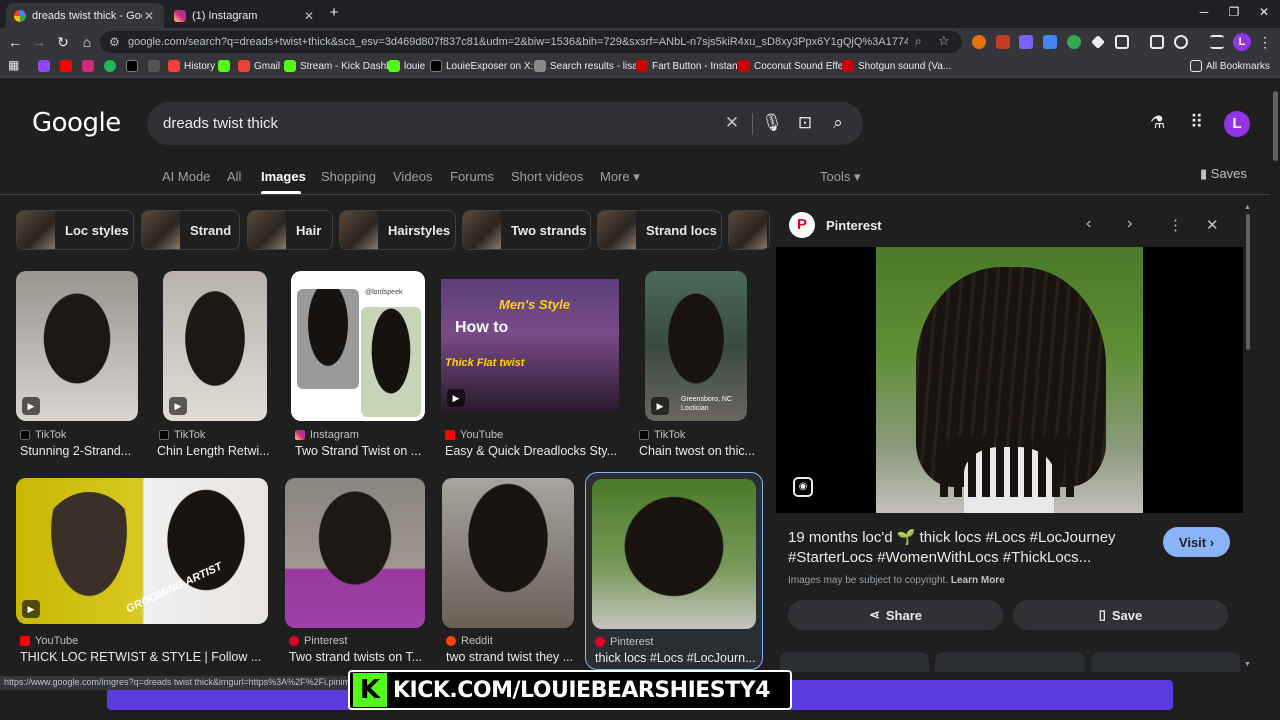 The width and height of the screenshot is (1280, 720). Describe the element at coordinates (1120, 615) in the screenshot. I see `save-button: ▯ Save` at that location.